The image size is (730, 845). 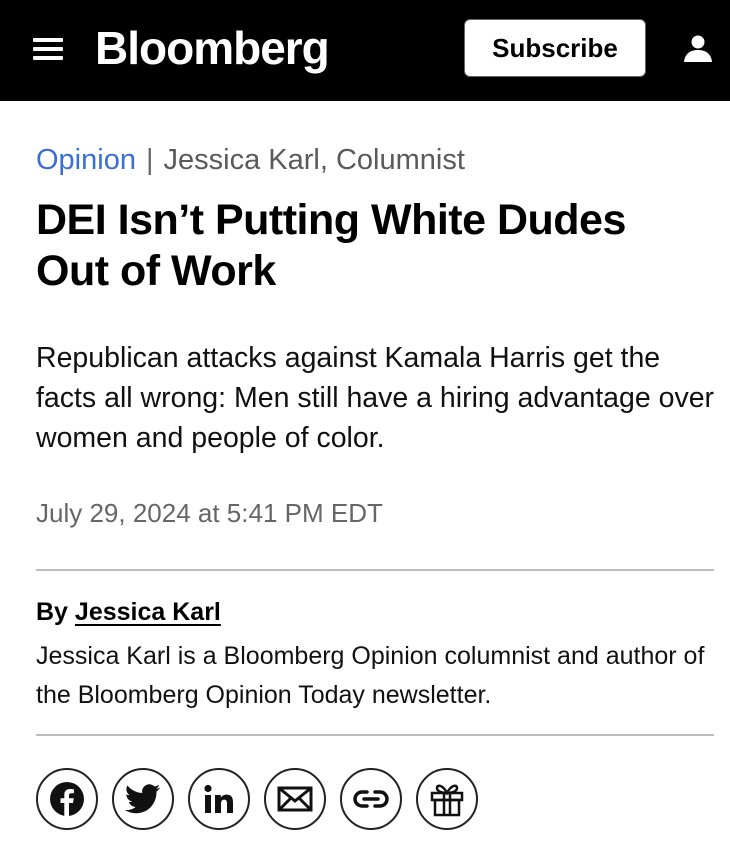 What do you see at coordinates (48, 49) in the screenshot?
I see `hamburger-menu-icon` at bounding box center [48, 49].